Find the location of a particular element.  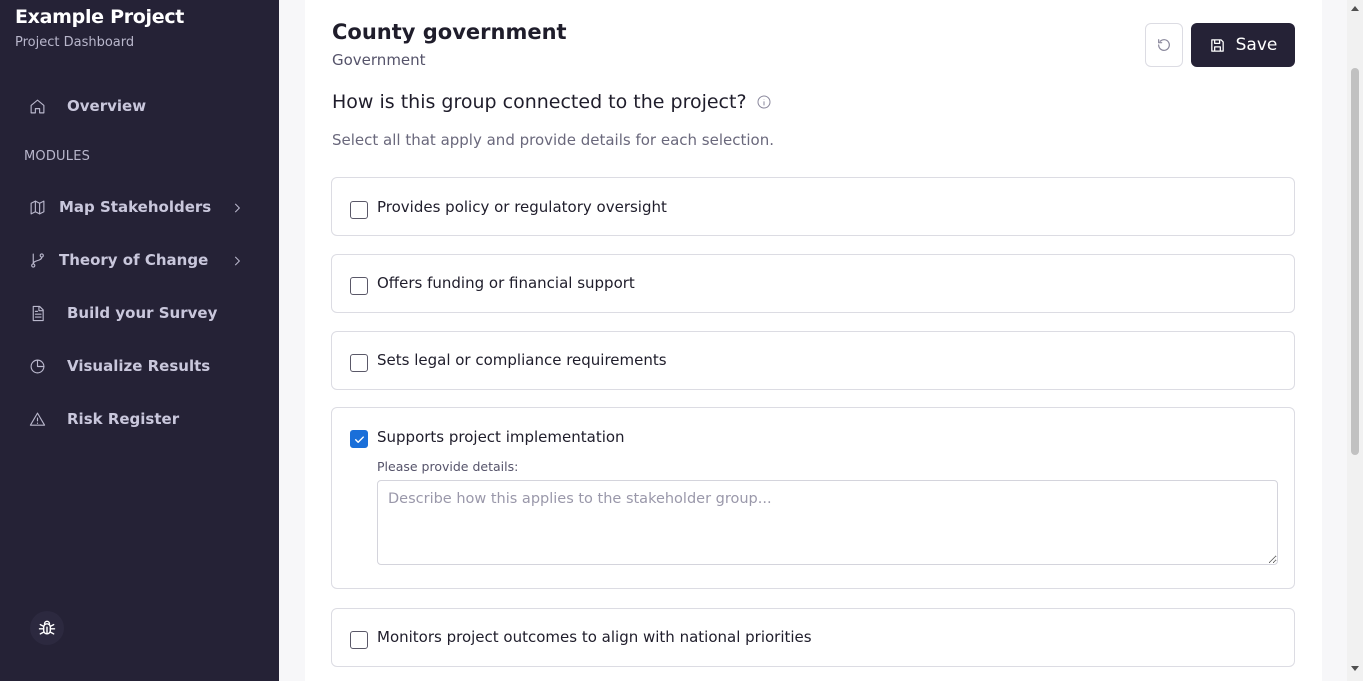

sidebar-item-build-your-survey: Build your Survey is located at coordinates (139, 313).